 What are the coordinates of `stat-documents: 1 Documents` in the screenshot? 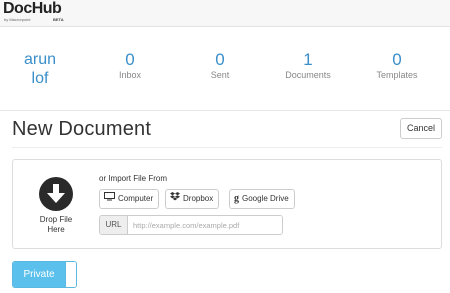 It's located at (308, 65).